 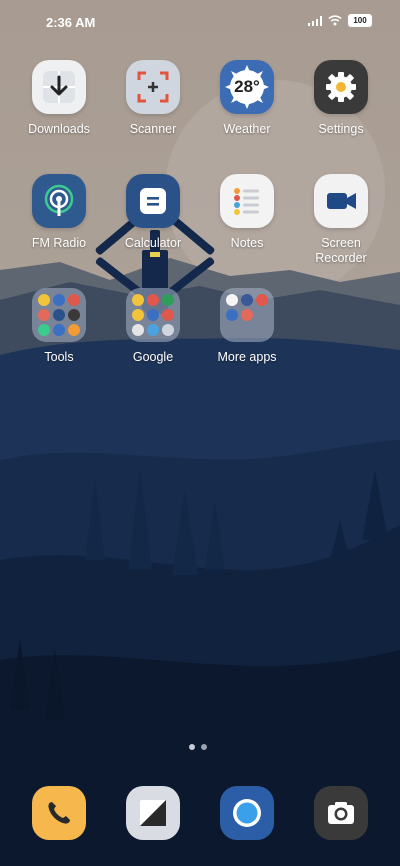 I want to click on weather-temp: 28°, so click(x=247, y=86).